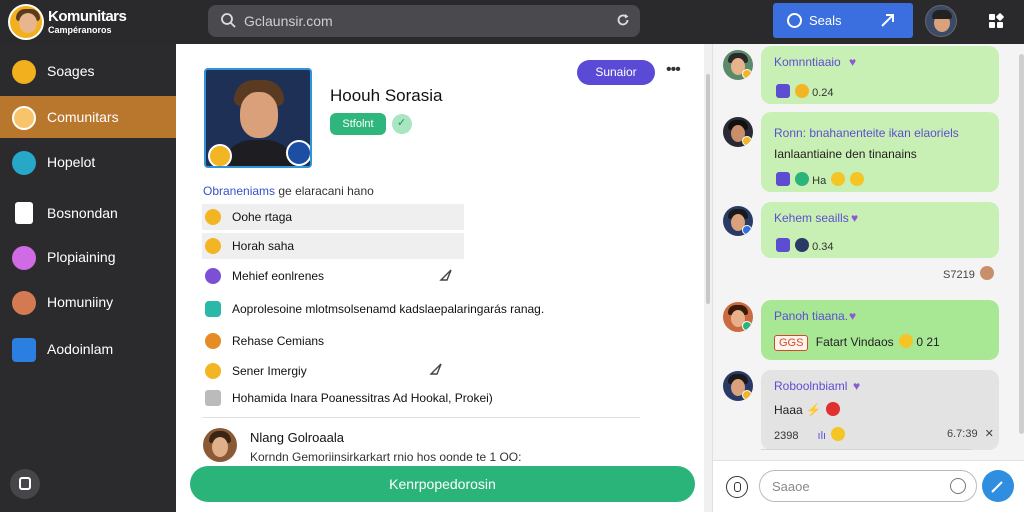 The height and width of the screenshot is (512, 1024). I want to click on globe-icon, so click(24, 118).